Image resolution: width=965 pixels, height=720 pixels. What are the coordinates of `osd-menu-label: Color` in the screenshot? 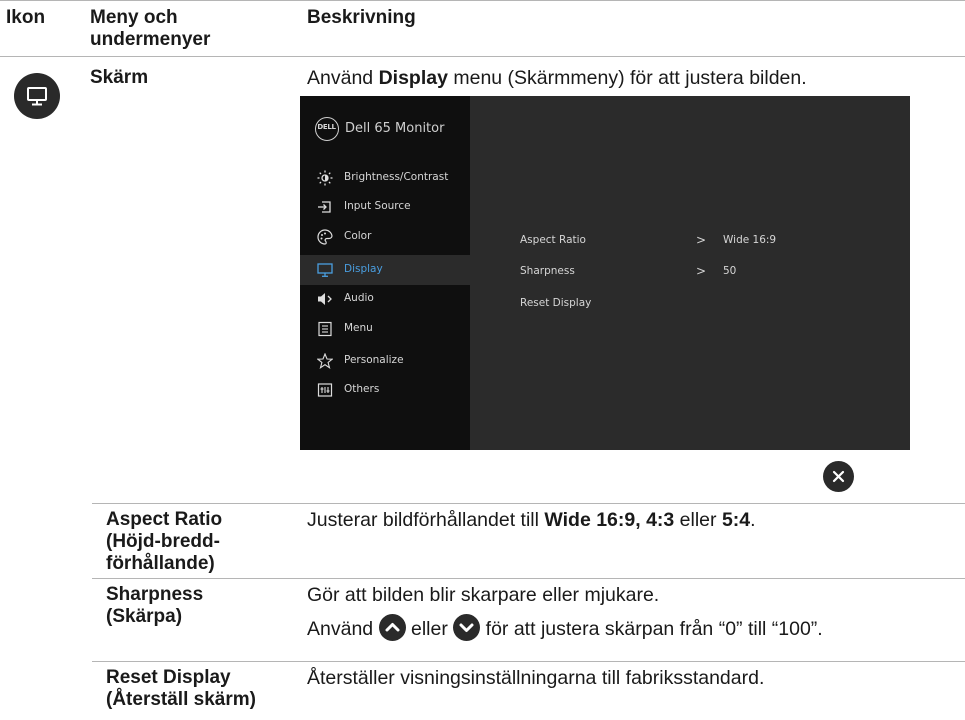 It's located at (358, 236).